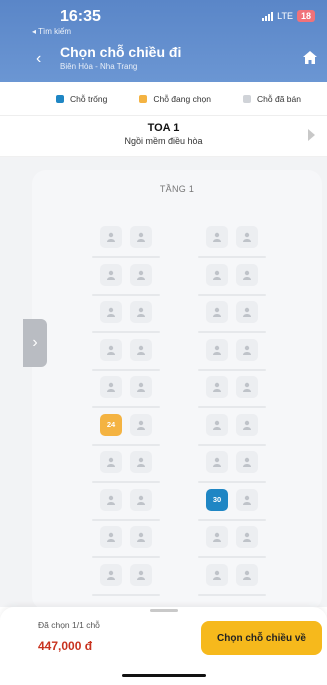 The height and width of the screenshot is (685, 327). Describe the element at coordinates (272, 99) in the screenshot. I see `legend-item: Chỗ đã bán` at that location.